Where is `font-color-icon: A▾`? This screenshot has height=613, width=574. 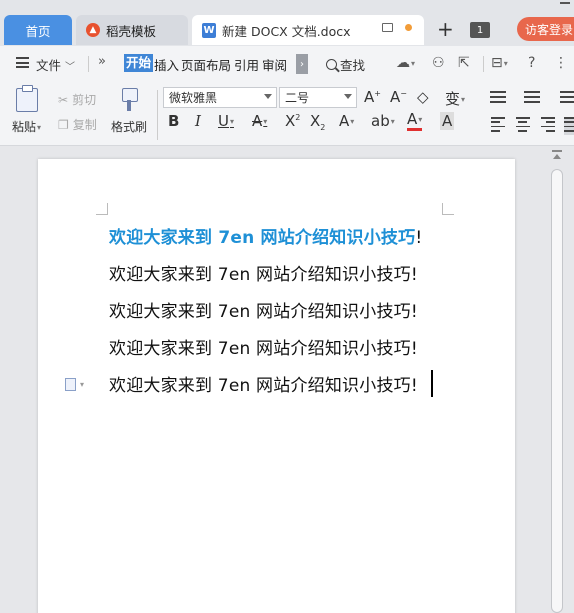 font-color-icon: A▾ is located at coordinates (415, 121).